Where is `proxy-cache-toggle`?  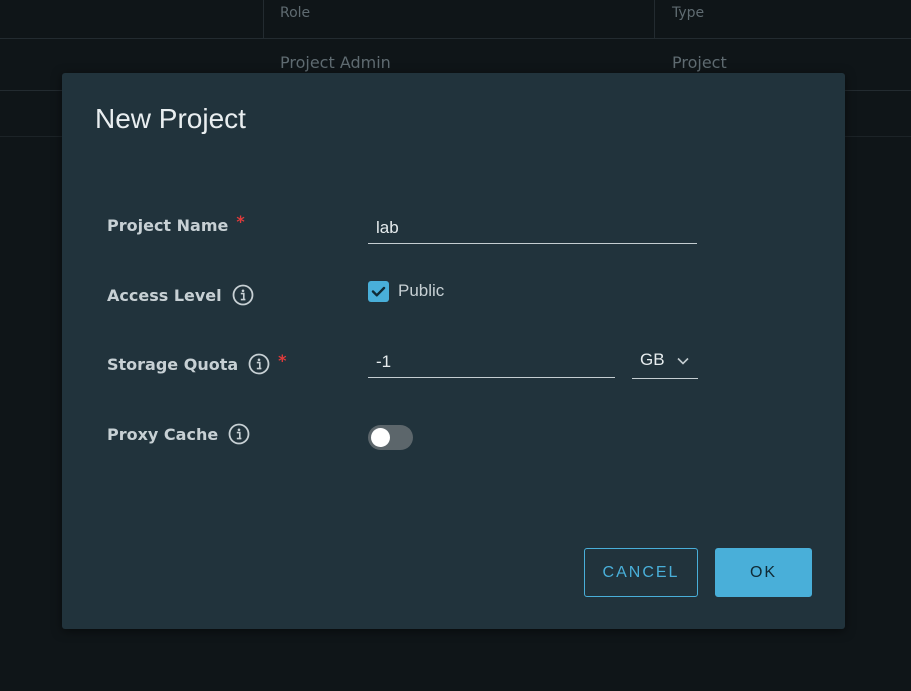
proxy-cache-toggle is located at coordinates (390, 437).